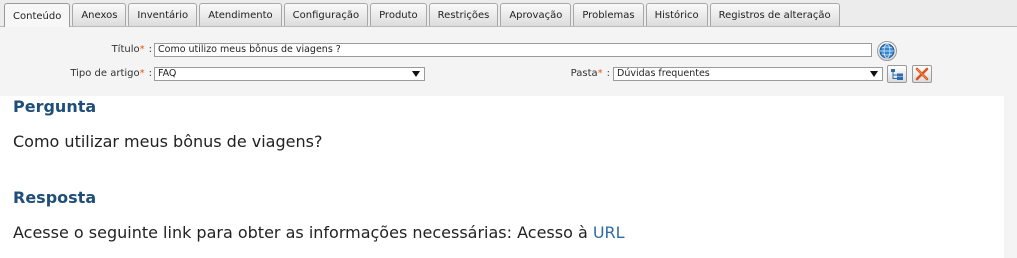  What do you see at coordinates (249, 49) in the screenshot?
I see `title-input-value: Como utilizo meus bônus de viagens ?` at bounding box center [249, 49].